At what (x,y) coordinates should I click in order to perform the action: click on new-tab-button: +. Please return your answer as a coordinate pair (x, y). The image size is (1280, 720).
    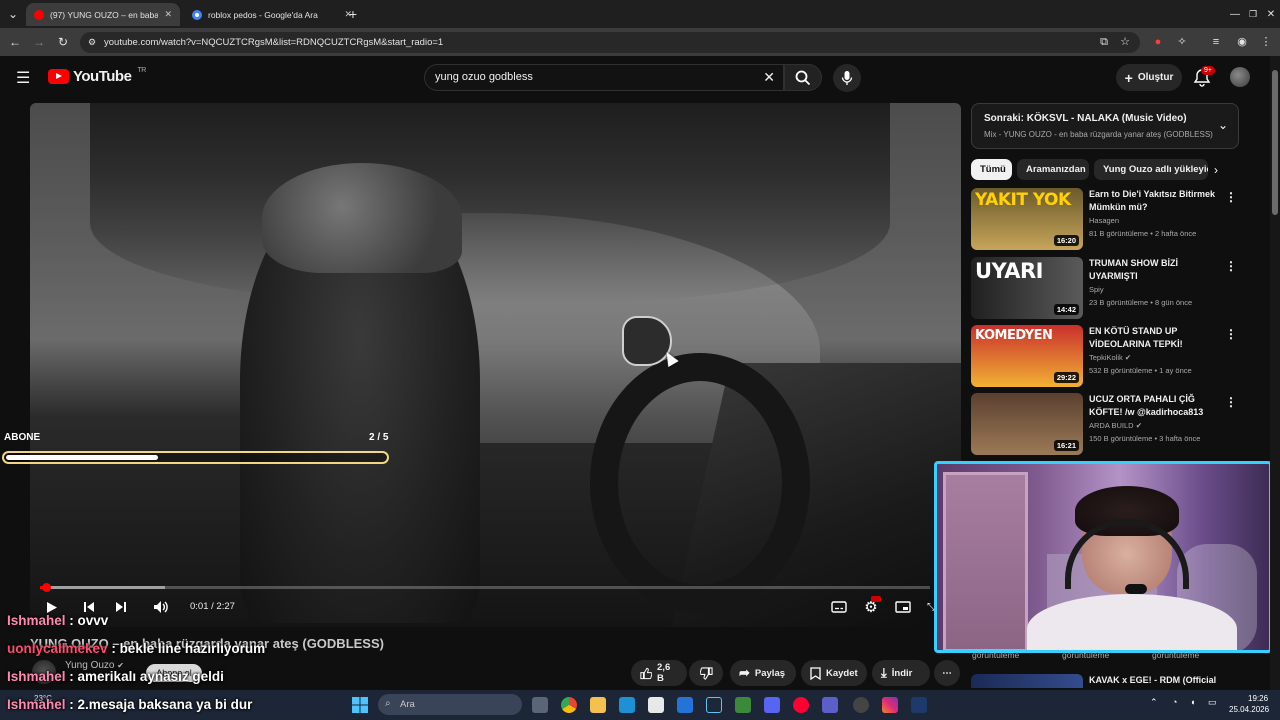
    Looking at the image, I should click on (353, 14).